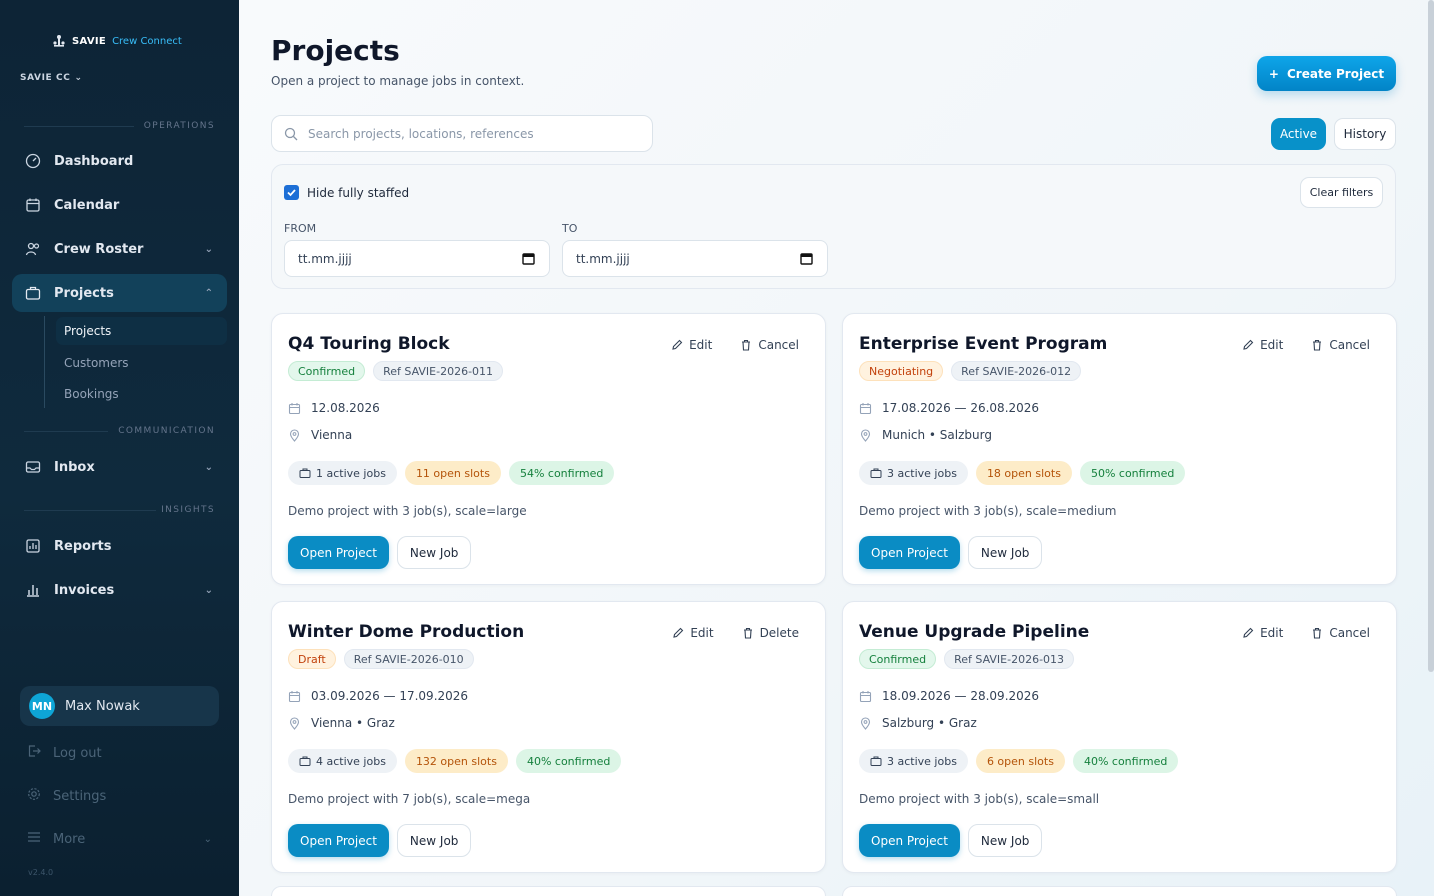  I want to click on nav-reports: Reports, so click(119, 546).